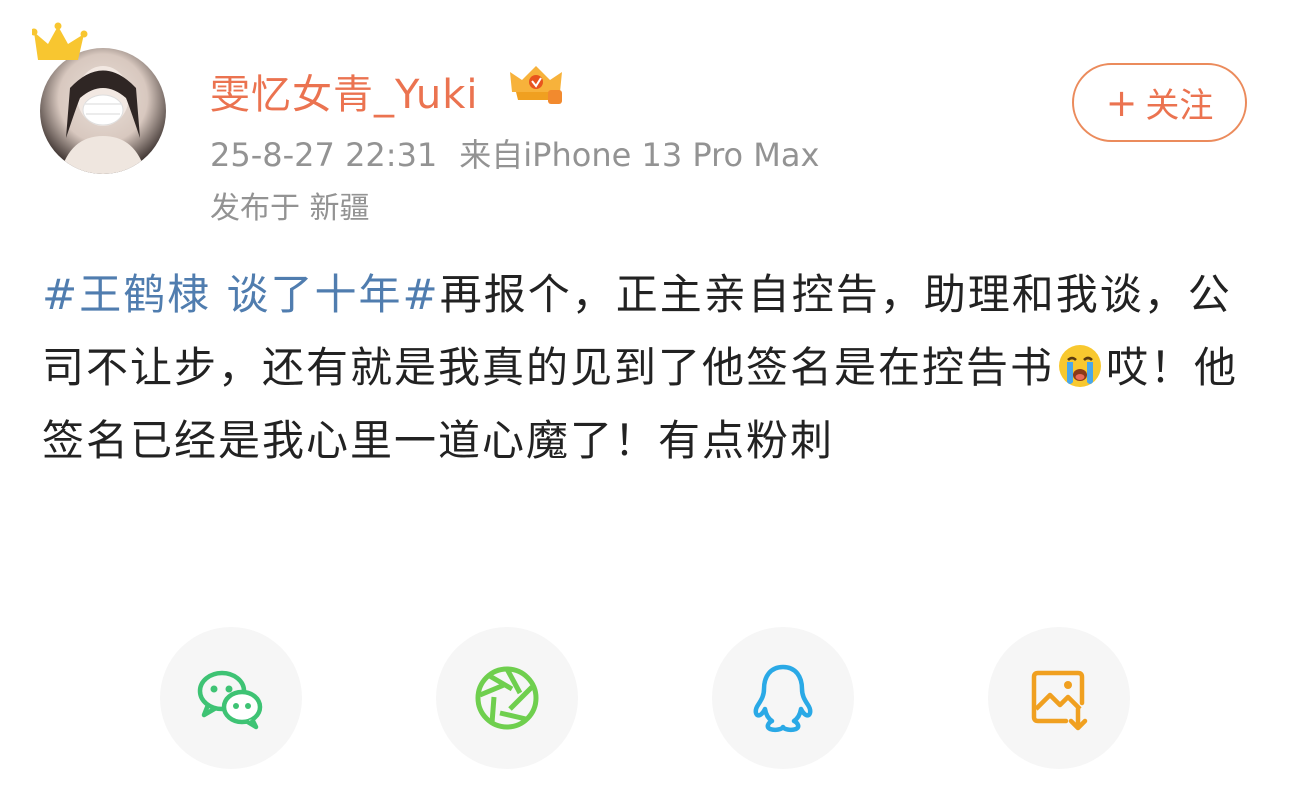  Describe the element at coordinates (290, 208) in the screenshot. I see `post-location: 发布于 新疆` at that location.